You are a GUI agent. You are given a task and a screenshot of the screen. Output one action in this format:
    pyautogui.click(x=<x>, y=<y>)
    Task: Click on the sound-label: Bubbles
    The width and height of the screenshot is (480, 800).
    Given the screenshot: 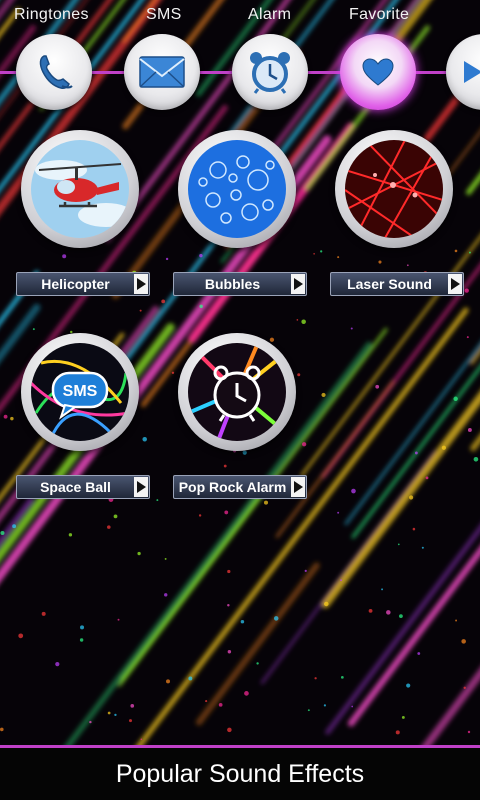 What is the action you would take?
    pyautogui.click(x=232, y=284)
    